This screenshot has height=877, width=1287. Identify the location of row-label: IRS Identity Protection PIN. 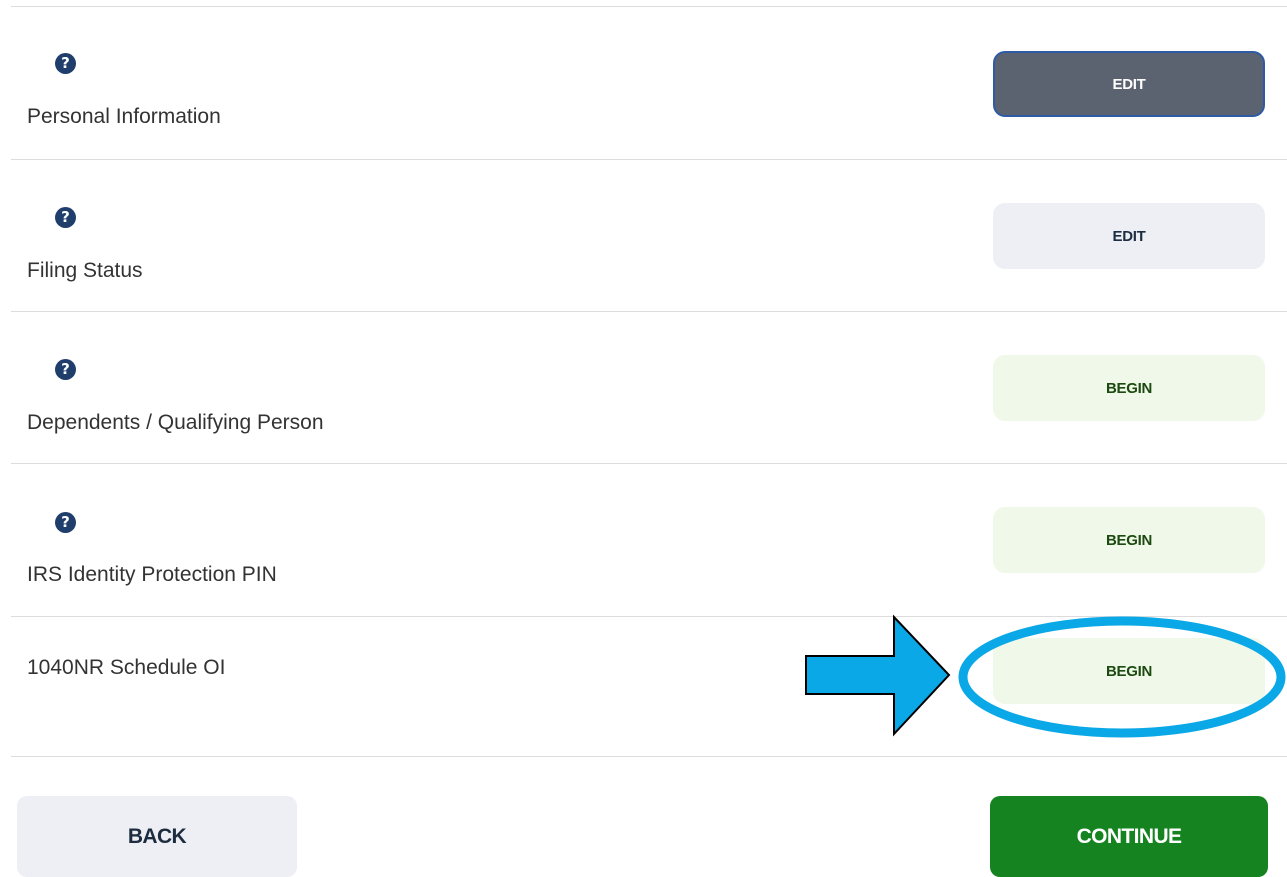
(152, 574).